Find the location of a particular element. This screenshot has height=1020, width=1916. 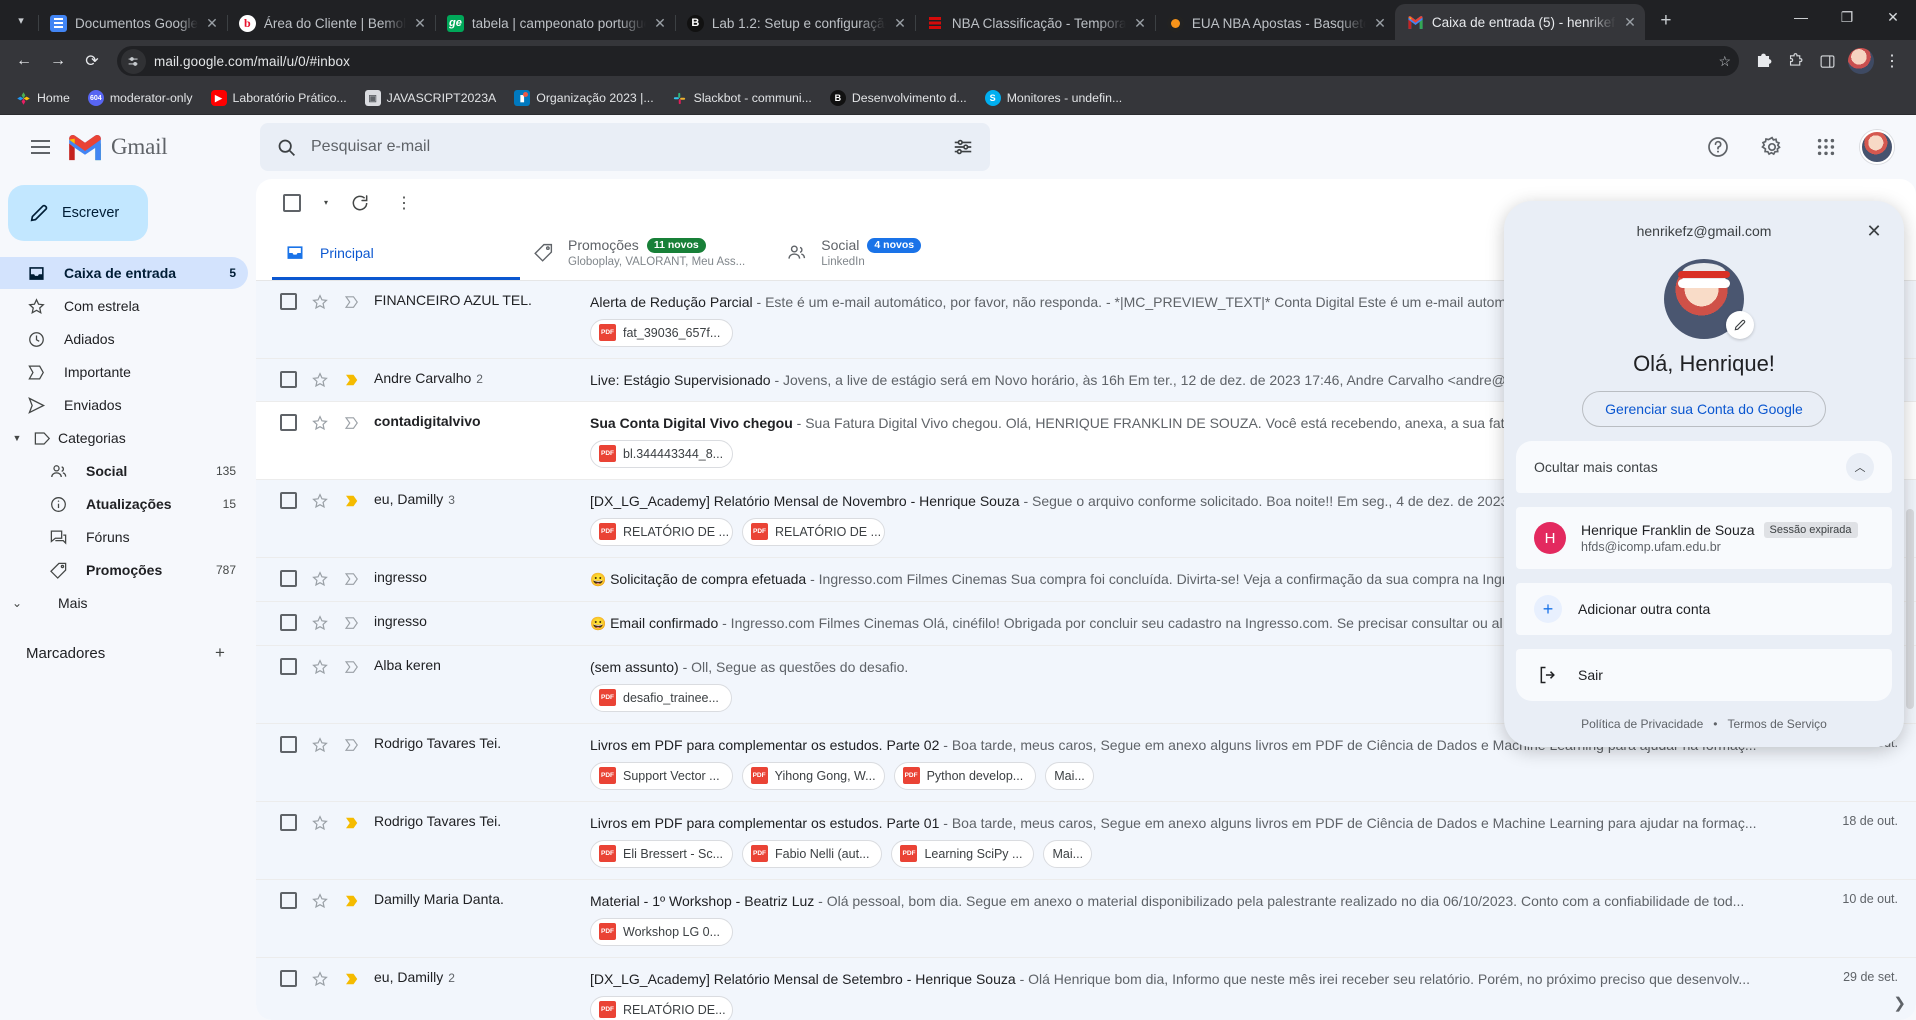

terms-link: Termos de Serviço is located at coordinates (1776, 724).